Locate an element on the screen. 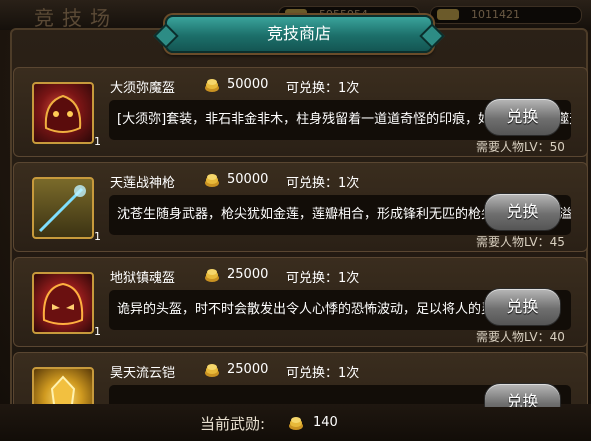 This screenshot has height=441, width=591. current-honor-label: 当前武勋: is located at coordinates (233, 424).